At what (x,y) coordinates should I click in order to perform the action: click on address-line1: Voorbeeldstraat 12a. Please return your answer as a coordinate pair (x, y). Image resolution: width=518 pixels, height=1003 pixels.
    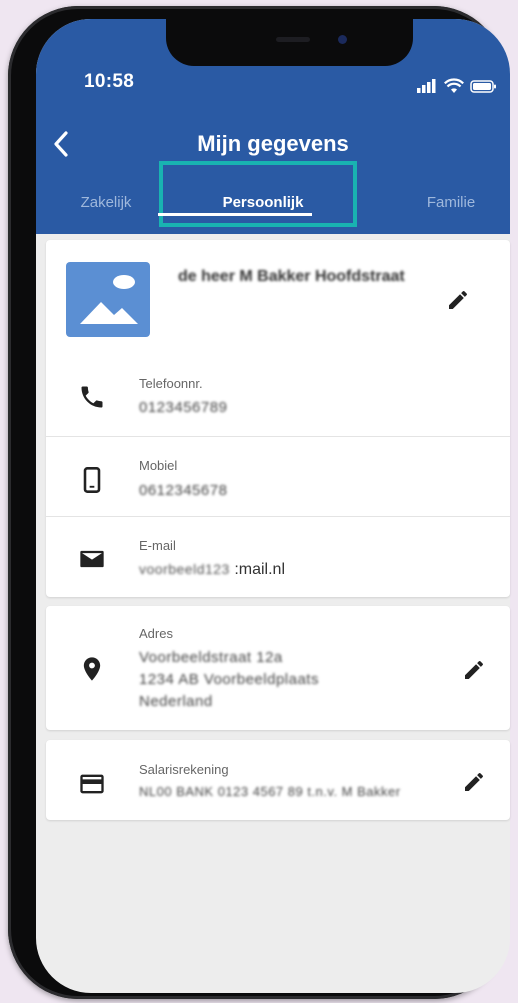
    Looking at the image, I should click on (211, 657).